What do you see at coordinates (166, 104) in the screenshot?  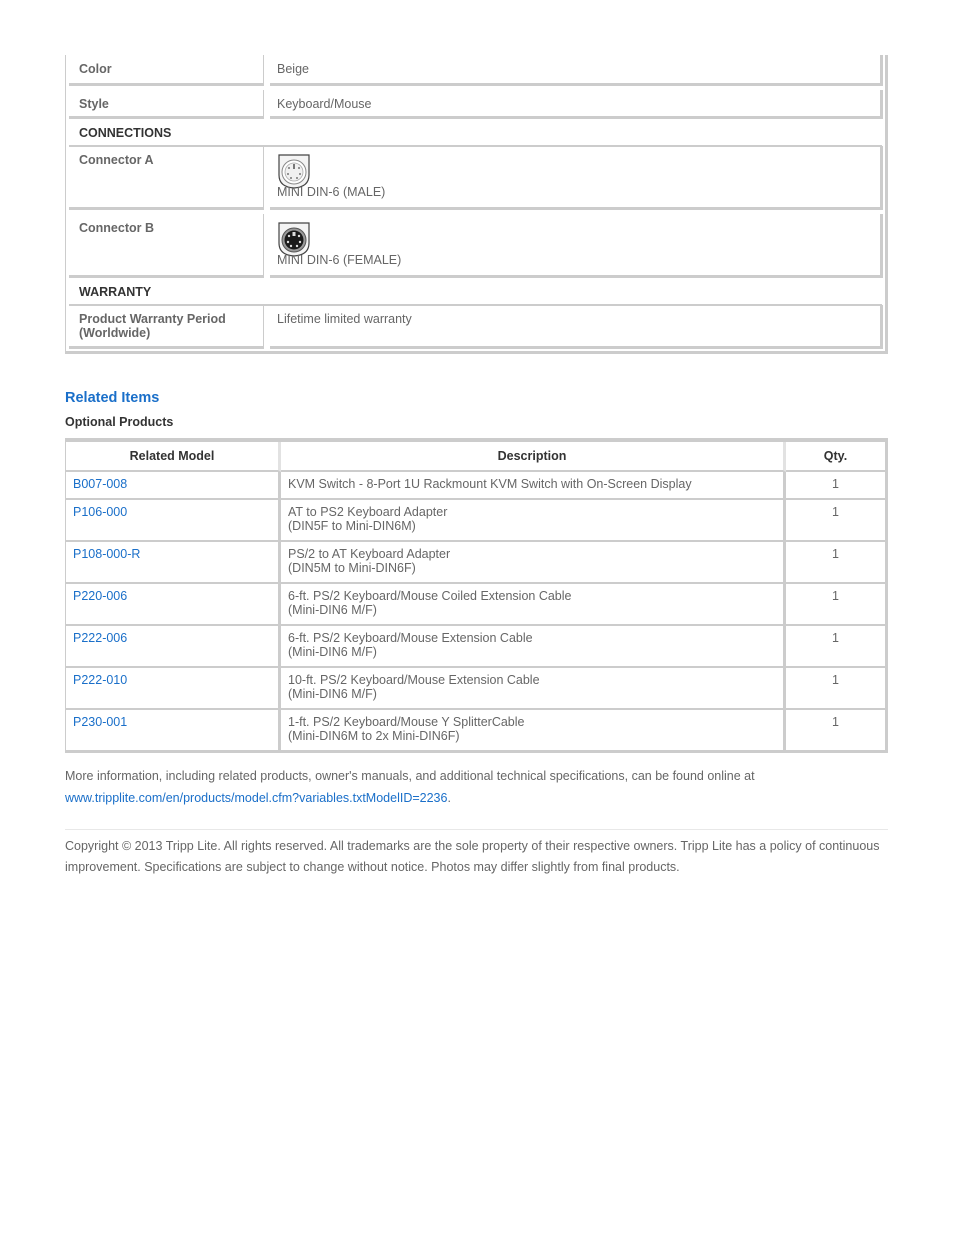 I see `spec-label: Style` at bounding box center [166, 104].